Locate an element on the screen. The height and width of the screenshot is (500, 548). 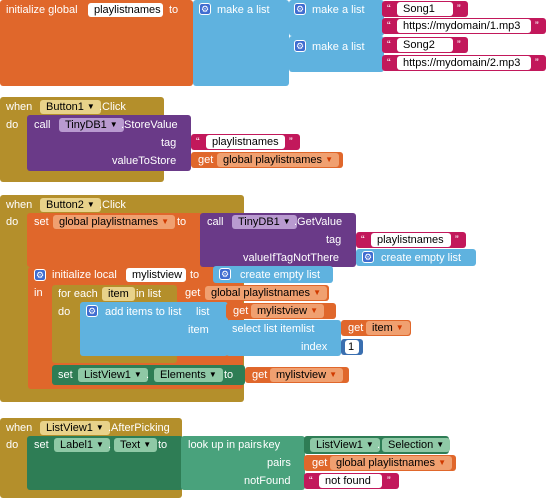
create-empty-list-label: create empty list is located at coordinates (421, 258).